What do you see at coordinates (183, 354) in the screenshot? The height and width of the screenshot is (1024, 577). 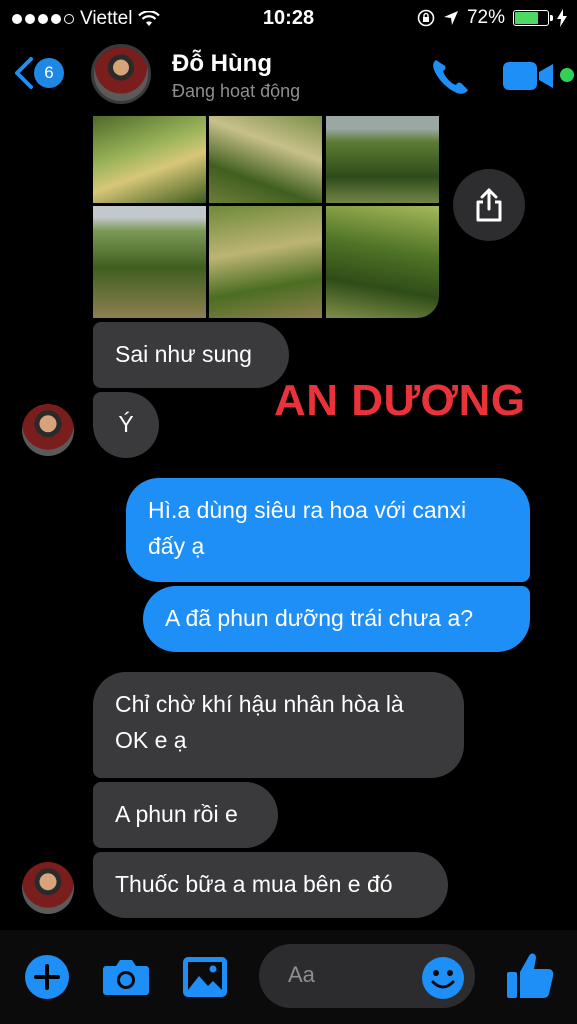 I see `message-text: Sai như sung` at bounding box center [183, 354].